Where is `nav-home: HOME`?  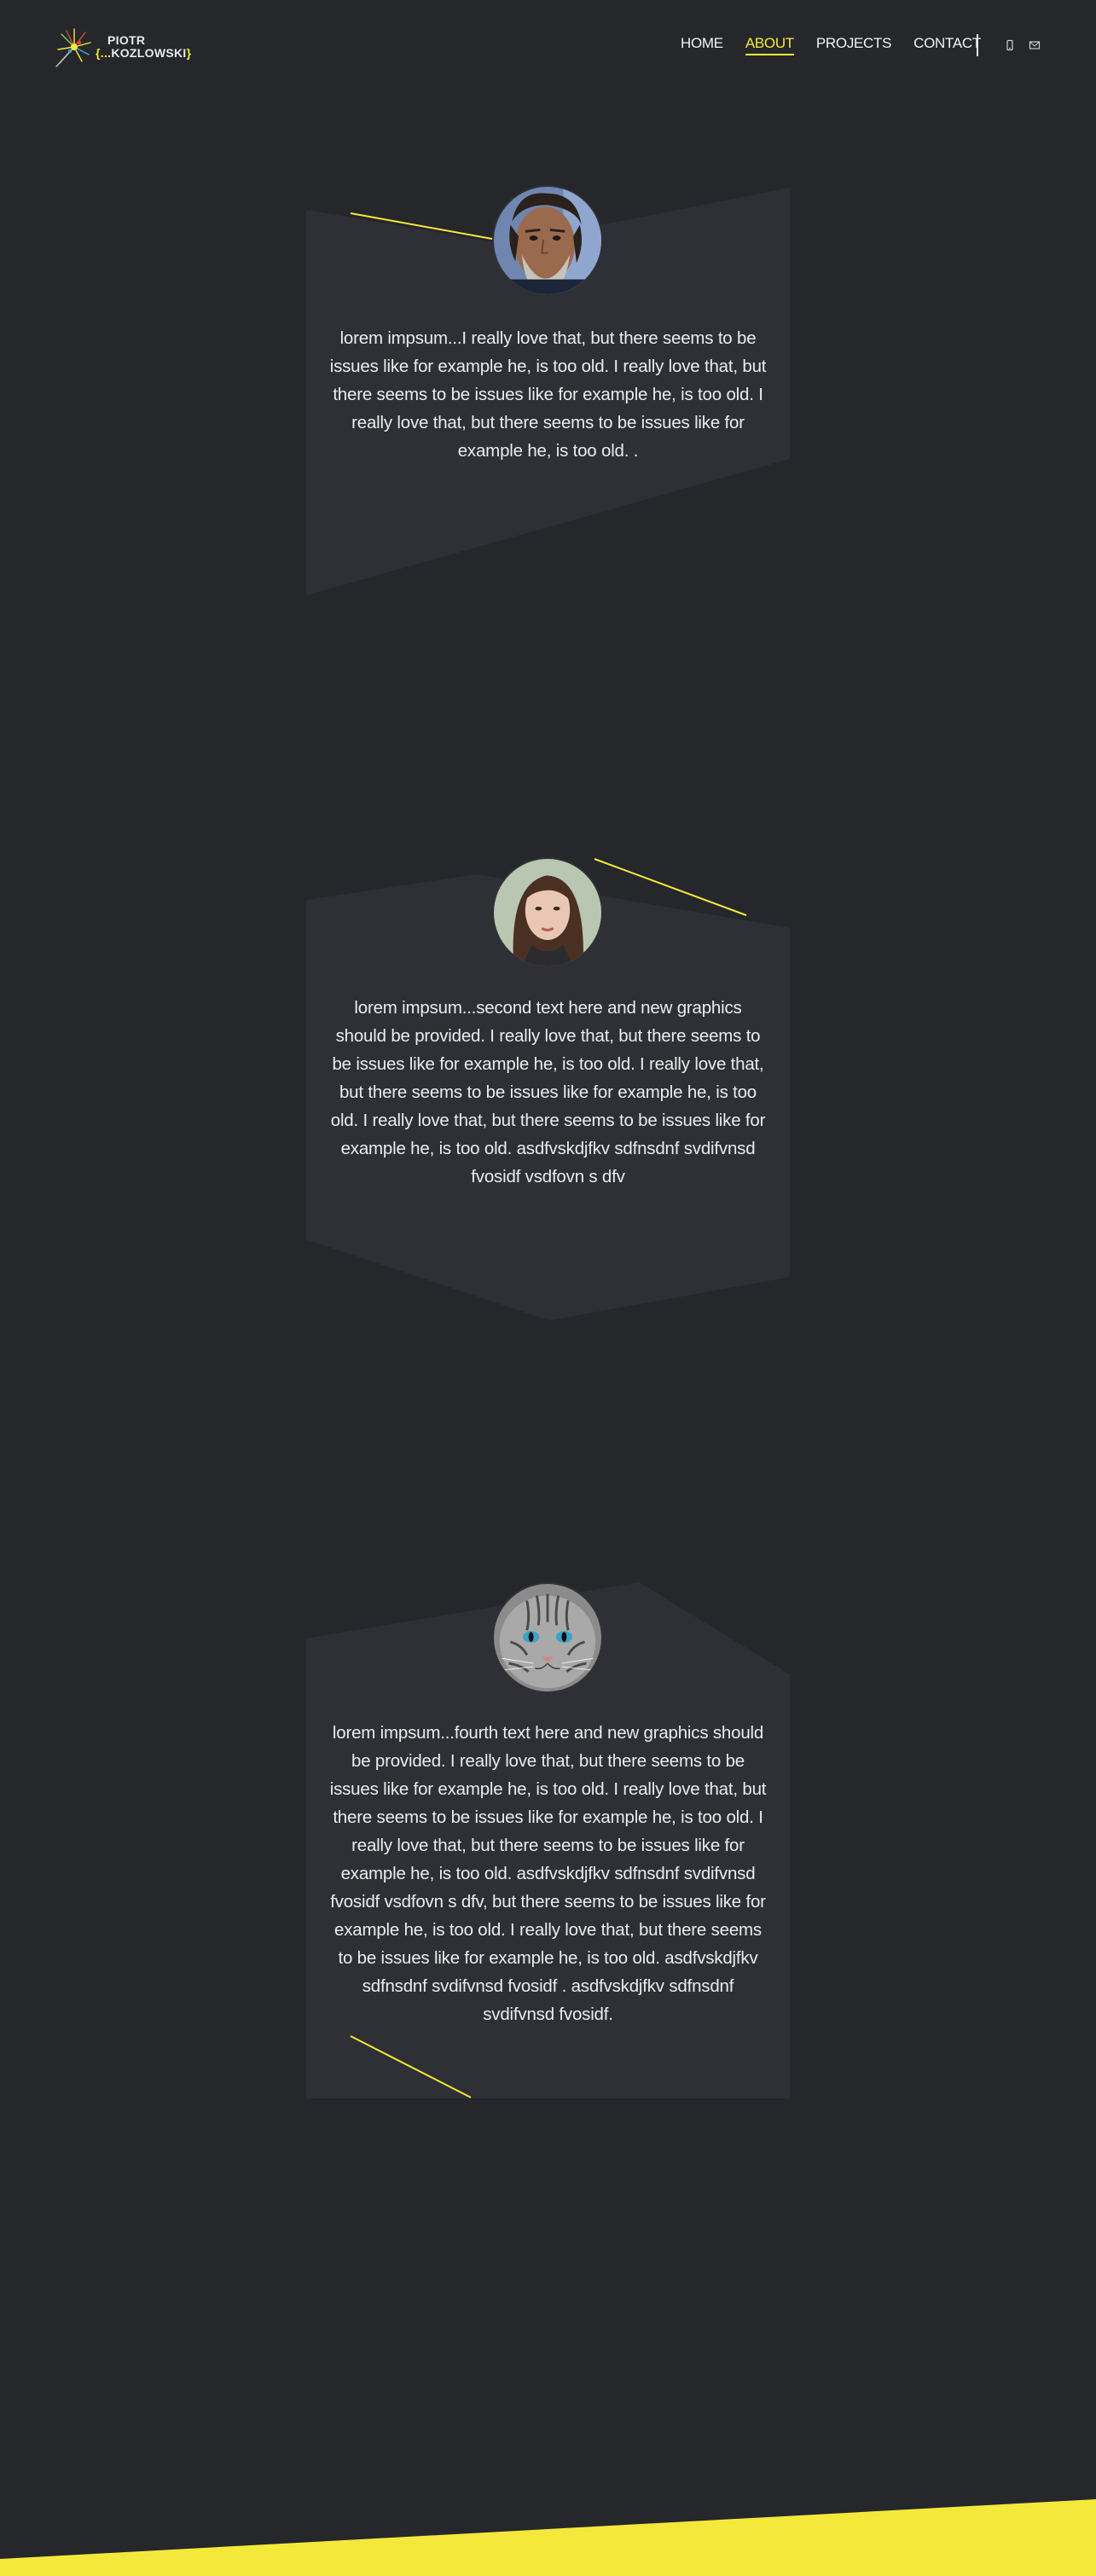 nav-home: HOME is located at coordinates (702, 45).